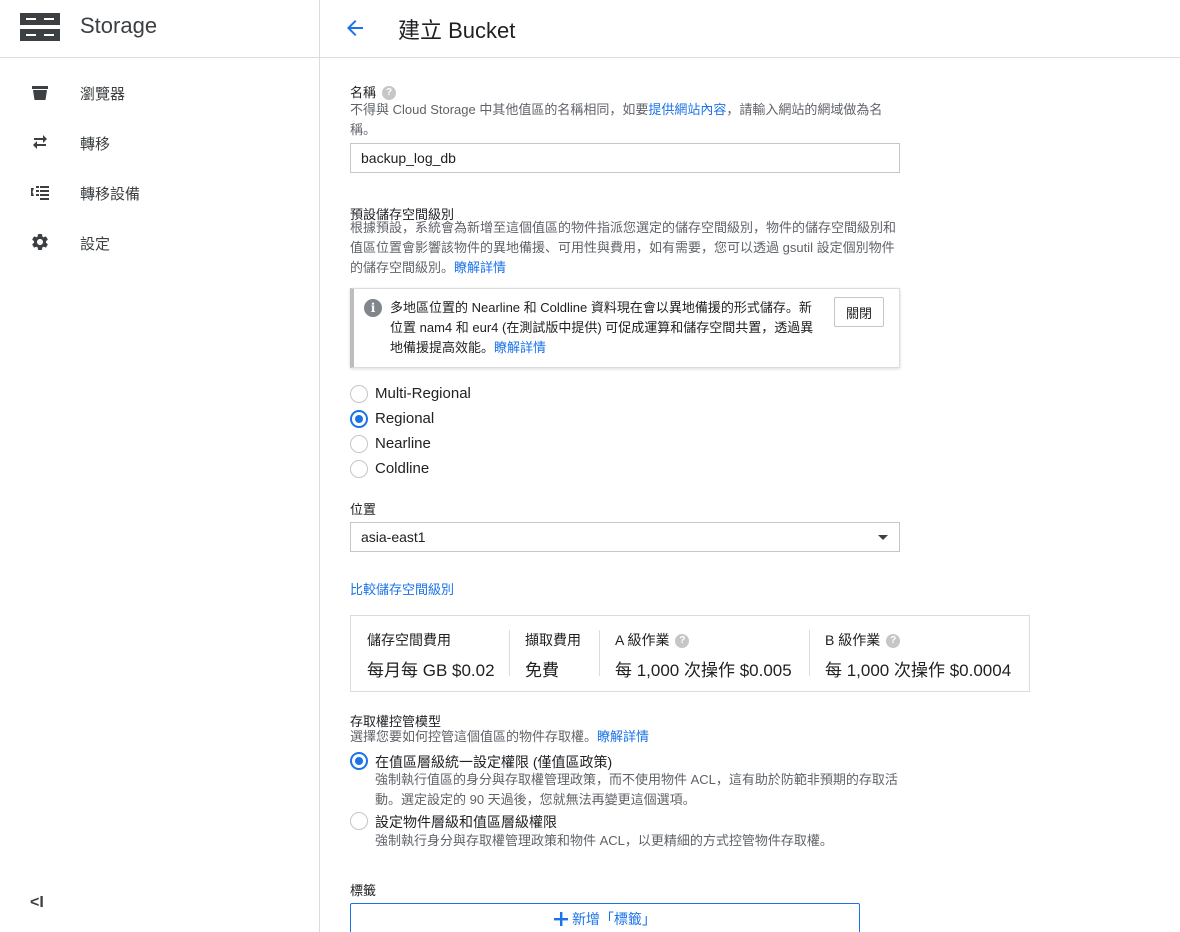 Image resolution: width=1180 pixels, height=932 pixels. What do you see at coordinates (623, 736) in the screenshot?
I see `access-learn-more-link: 瞭解詳情` at bounding box center [623, 736].